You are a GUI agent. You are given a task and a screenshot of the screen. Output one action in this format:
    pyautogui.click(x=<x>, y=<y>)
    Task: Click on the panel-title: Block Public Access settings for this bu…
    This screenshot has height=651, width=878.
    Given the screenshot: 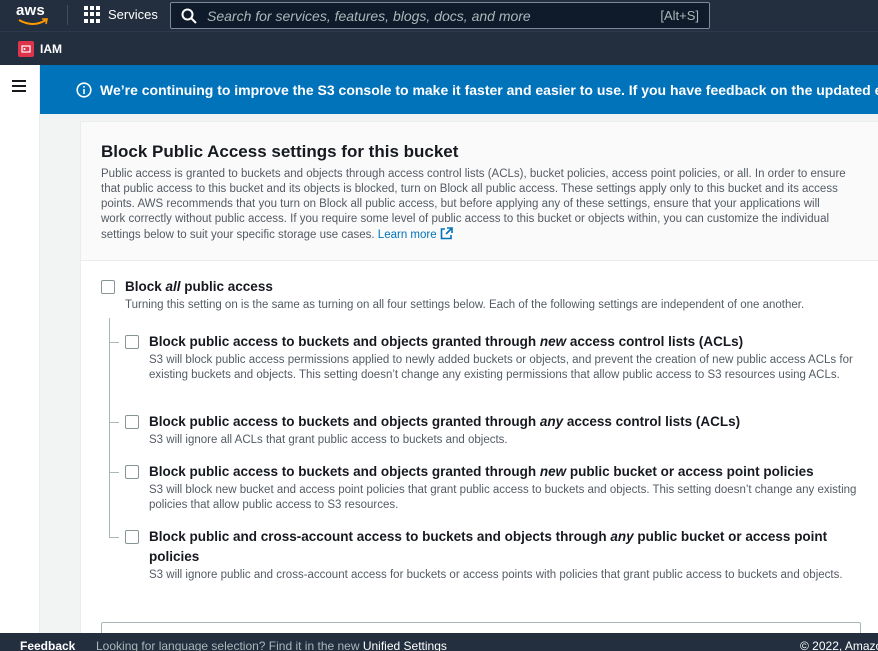 What is the action you would take?
    pyautogui.click(x=280, y=151)
    